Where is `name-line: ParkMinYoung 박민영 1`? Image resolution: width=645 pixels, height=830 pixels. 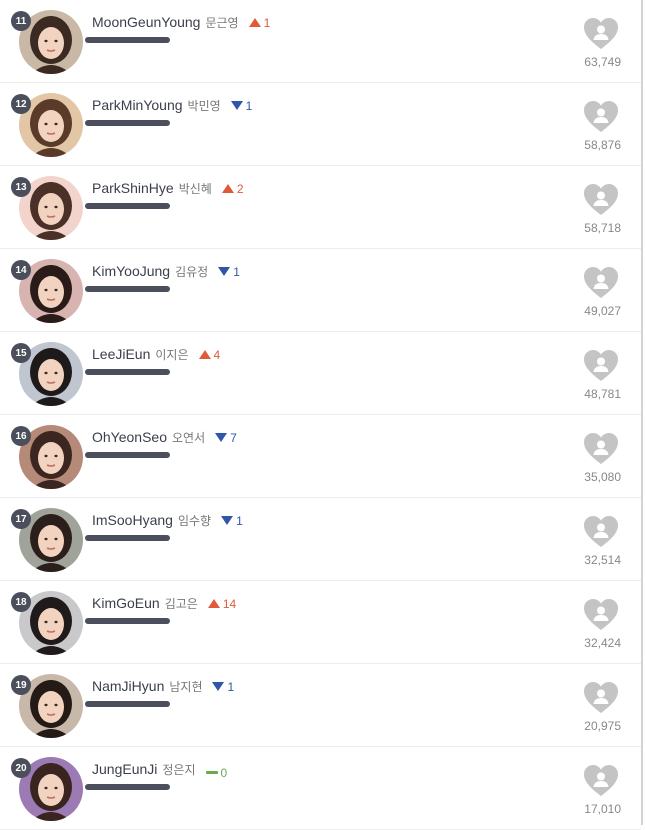 name-line: ParkMinYoung 박민영 1 is located at coordinates (172, 105).